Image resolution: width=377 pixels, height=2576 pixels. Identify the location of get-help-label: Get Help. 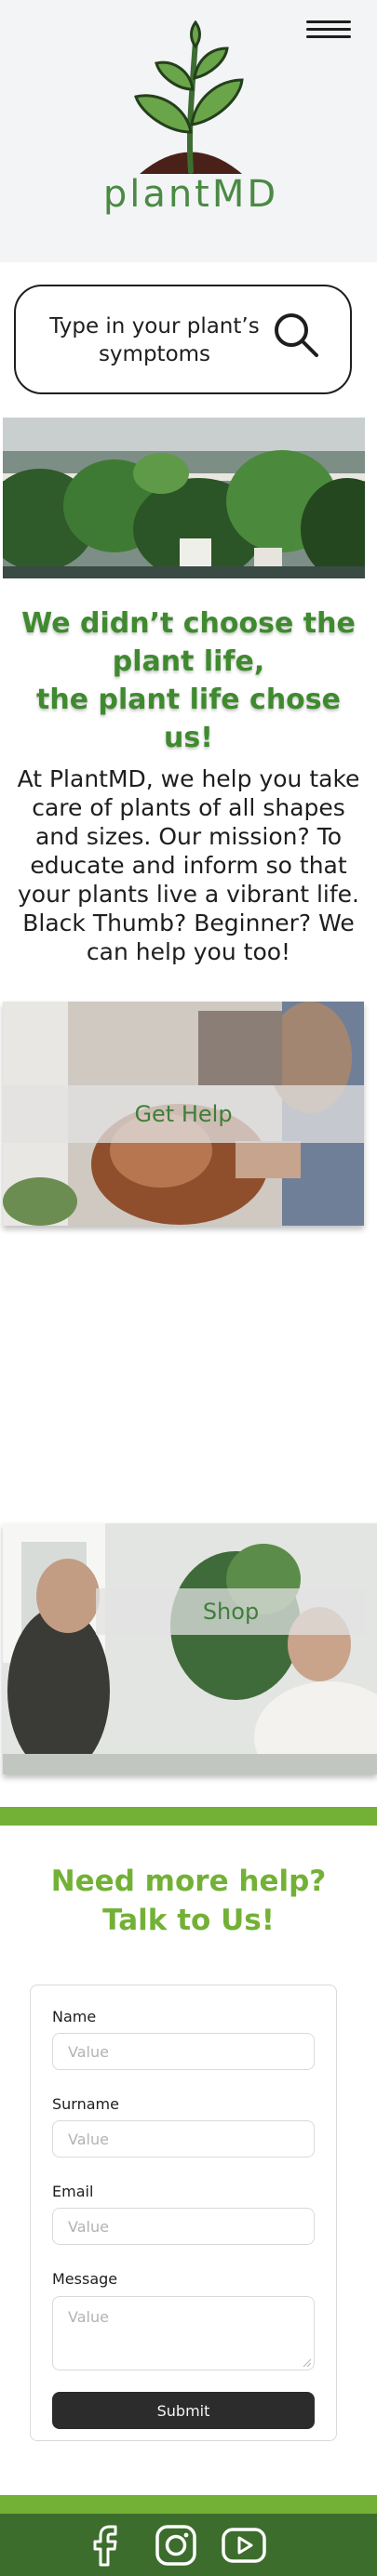
(183, 1114).